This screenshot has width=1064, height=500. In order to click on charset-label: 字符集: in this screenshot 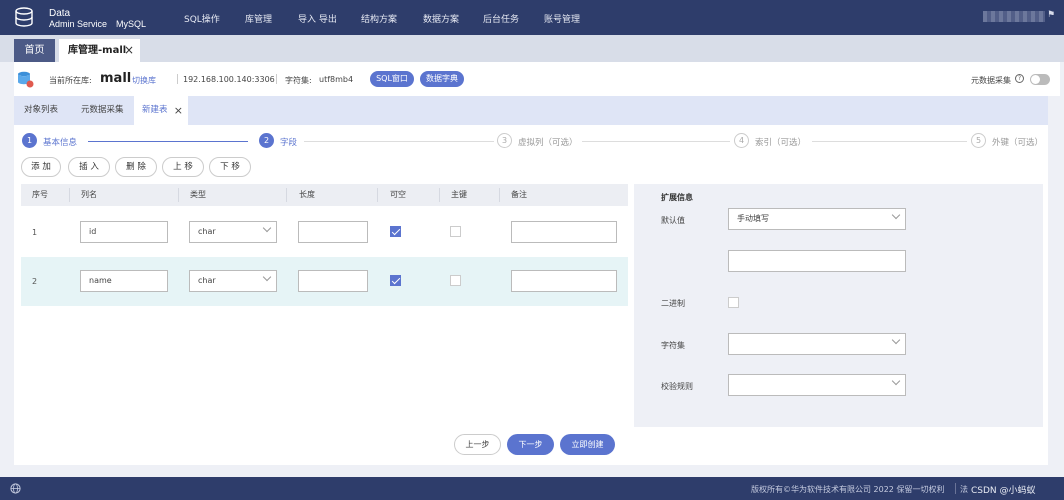, I will do `click(298, 80)`.